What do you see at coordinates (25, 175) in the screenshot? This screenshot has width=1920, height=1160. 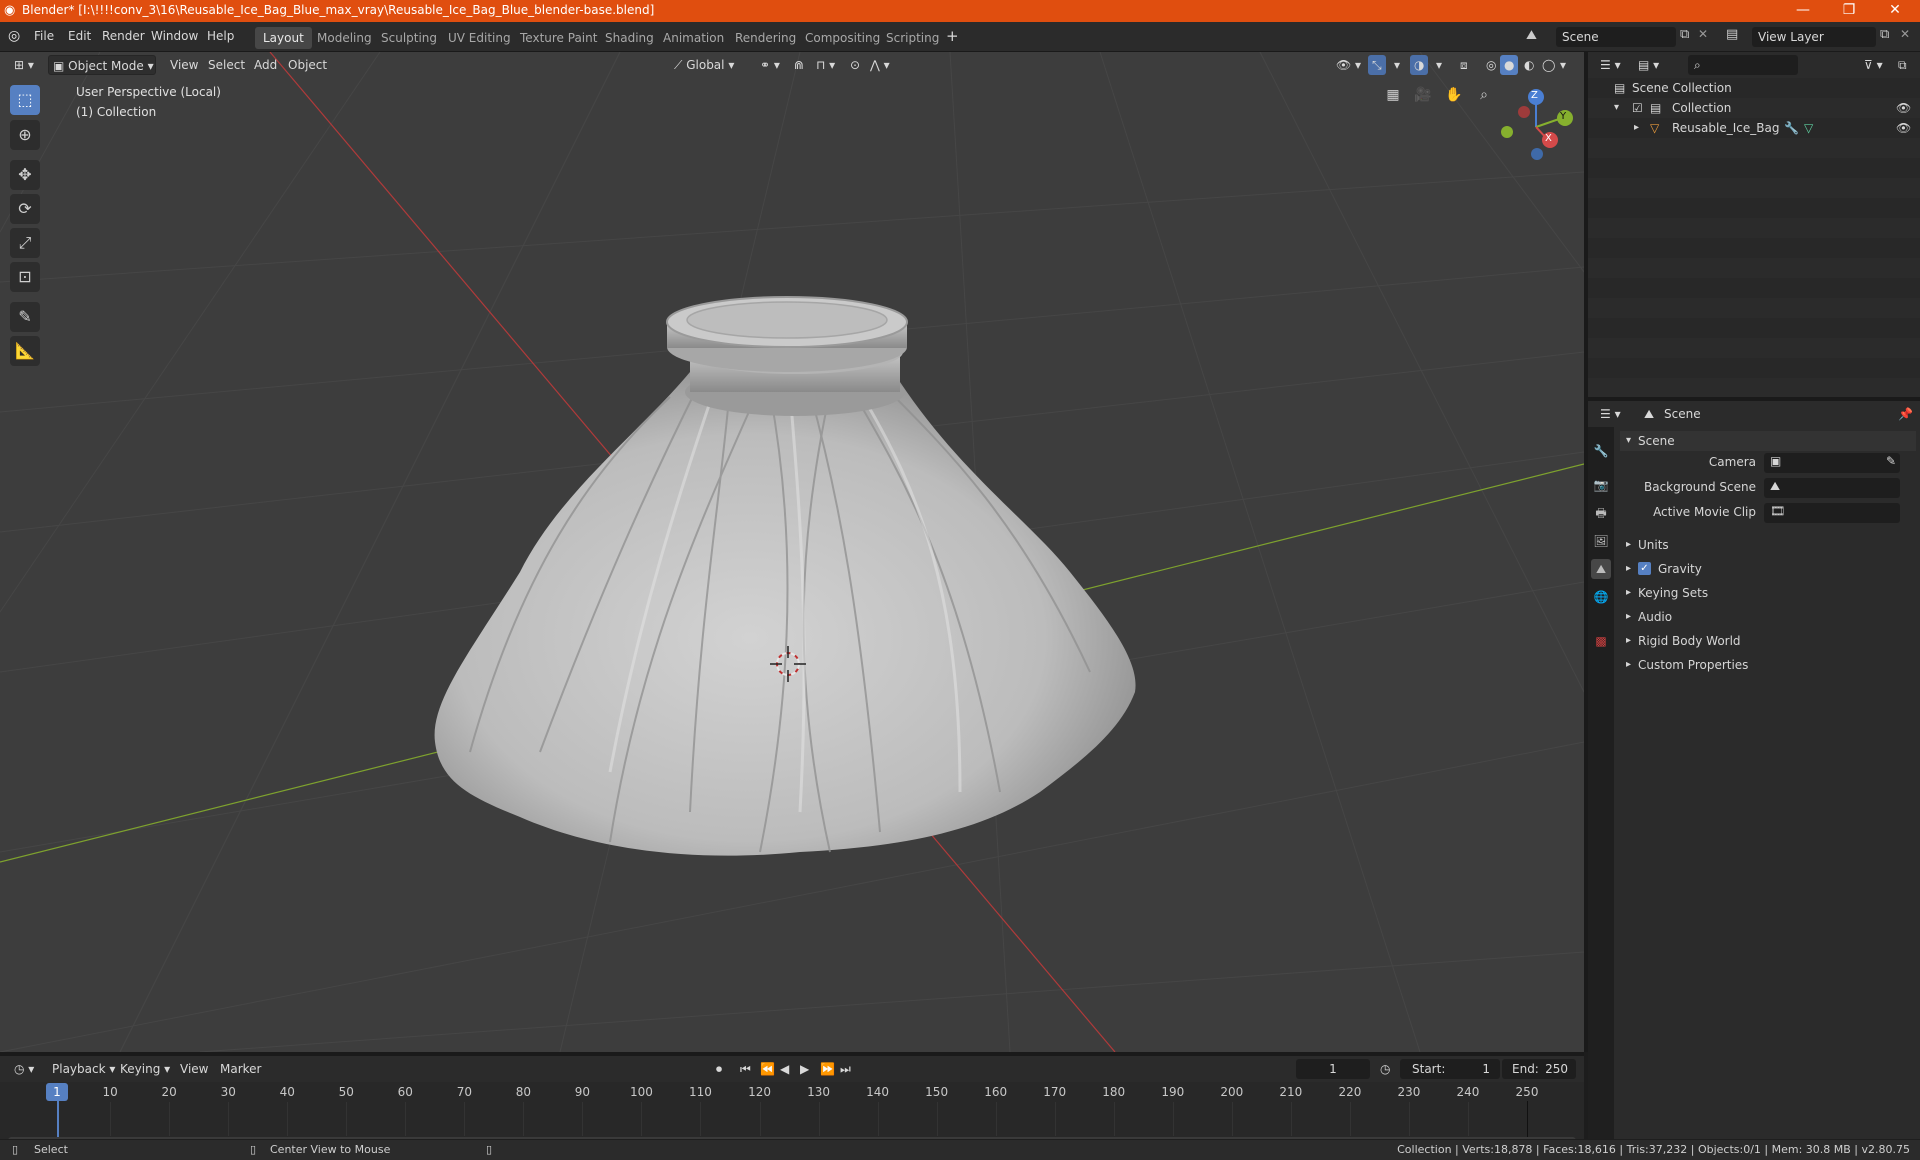 I see `move-tool-icon: ✥` at bounding box center [25, 175].